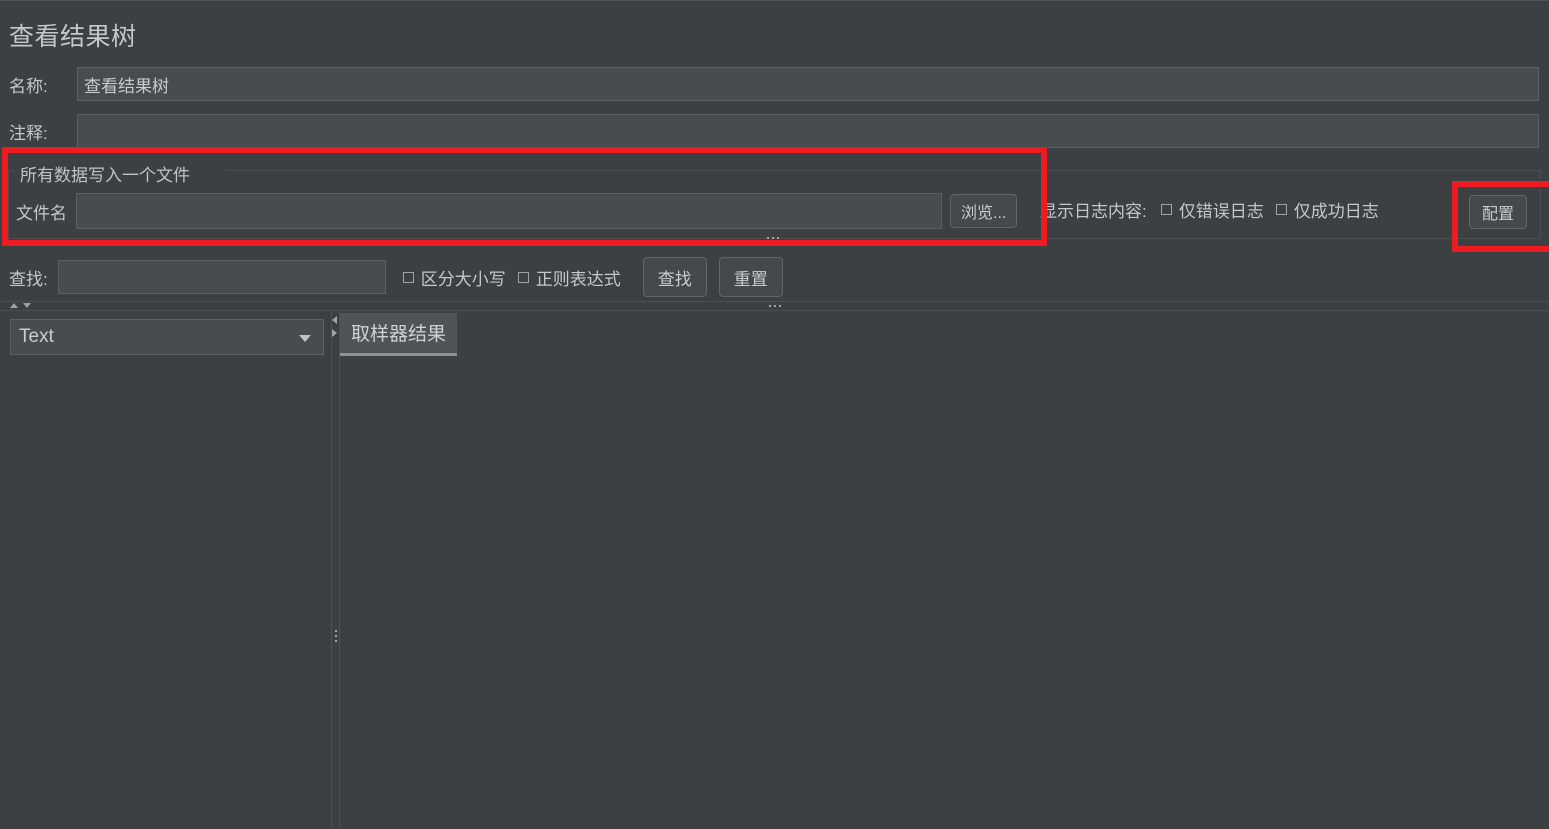 This screenshot has height=829, width=1549. What do you see at coordinates (305, 338) in the screenshot?
I see `chevron-down-icon` at bounding box center [305, 338].